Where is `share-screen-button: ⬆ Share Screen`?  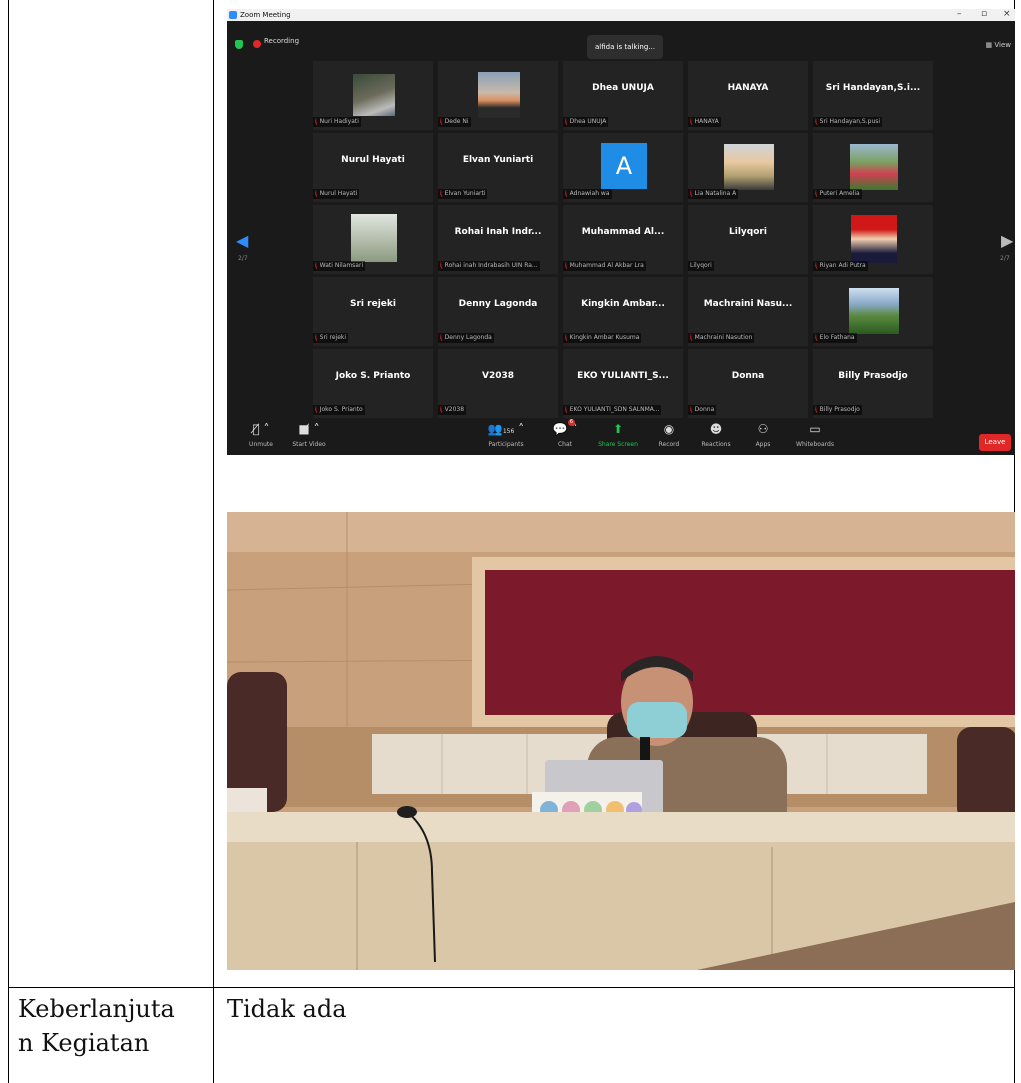
share-screen-button: ⬆ Share Screen is located at coordinates (618, 432).